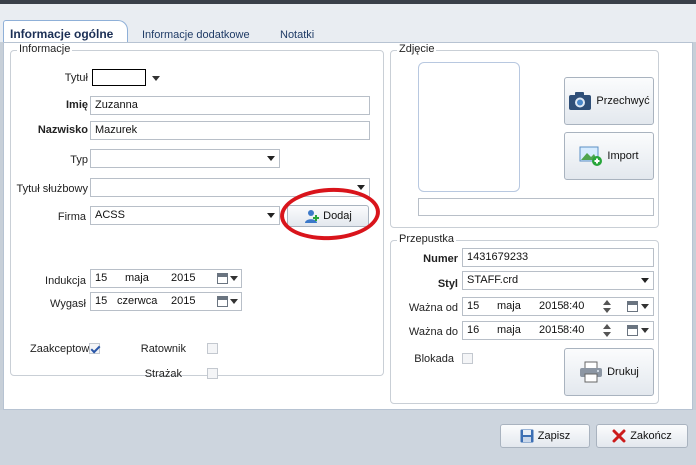 This screenshot has width=696, height=465. What do you see at coordinates (447, 284) in the screenshot?
I see `styl-label: Styl` at bounding box center [447, 284].